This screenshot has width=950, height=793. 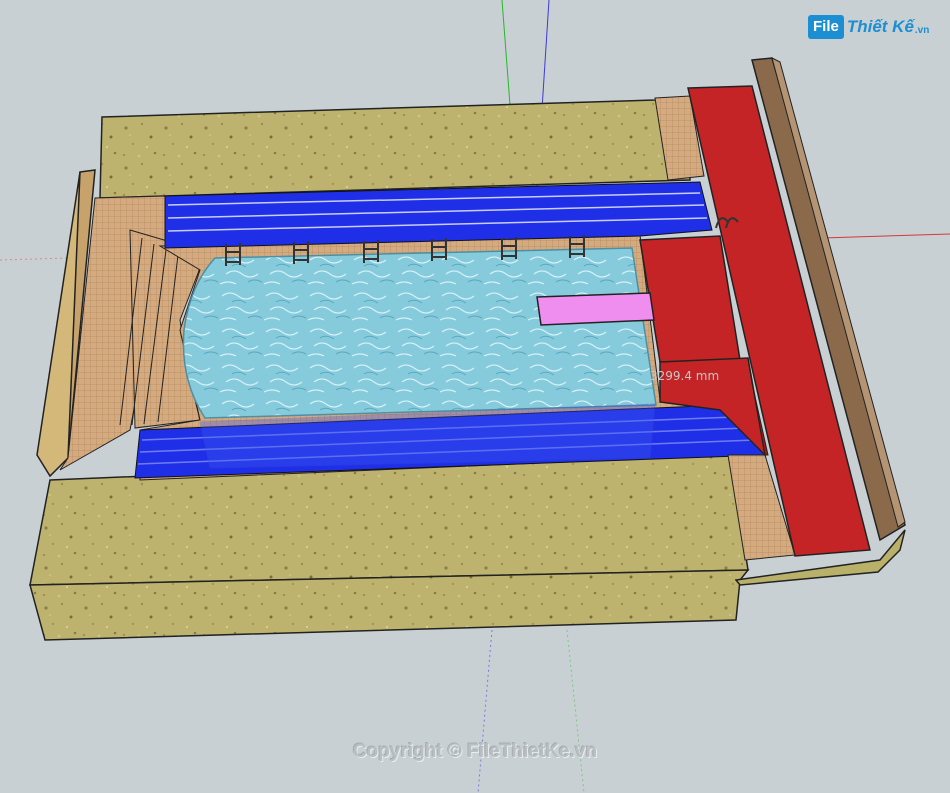 I want to click on diving-board, so click(x=595, y=309).